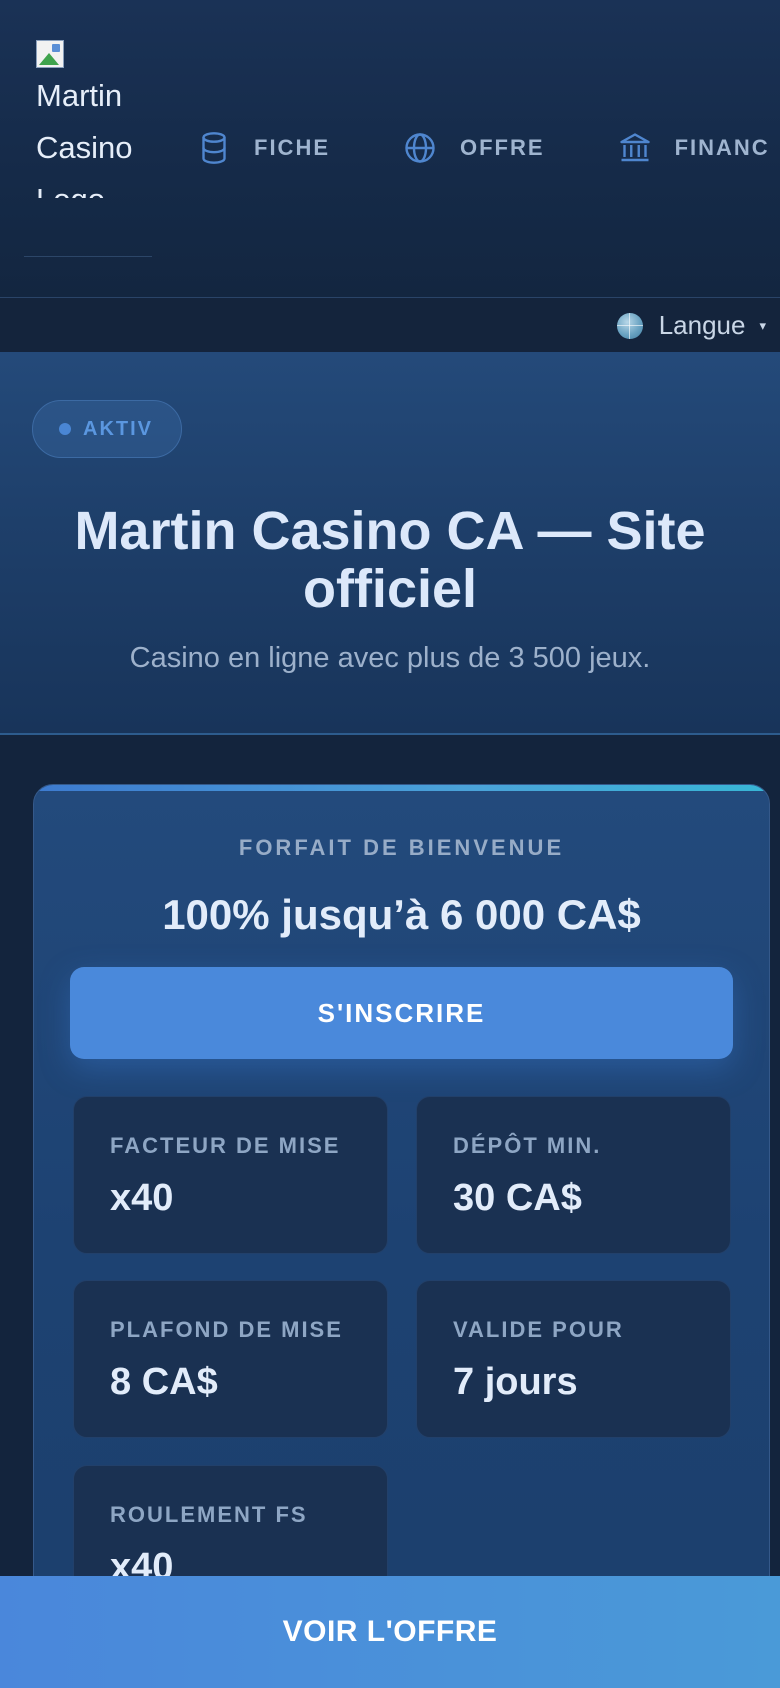 The height and width of the screenshot is (1688, 780). Describe the element at coordinates (515, 1382) in the screenshot. I see `stat-value: 7 jours` at that location.